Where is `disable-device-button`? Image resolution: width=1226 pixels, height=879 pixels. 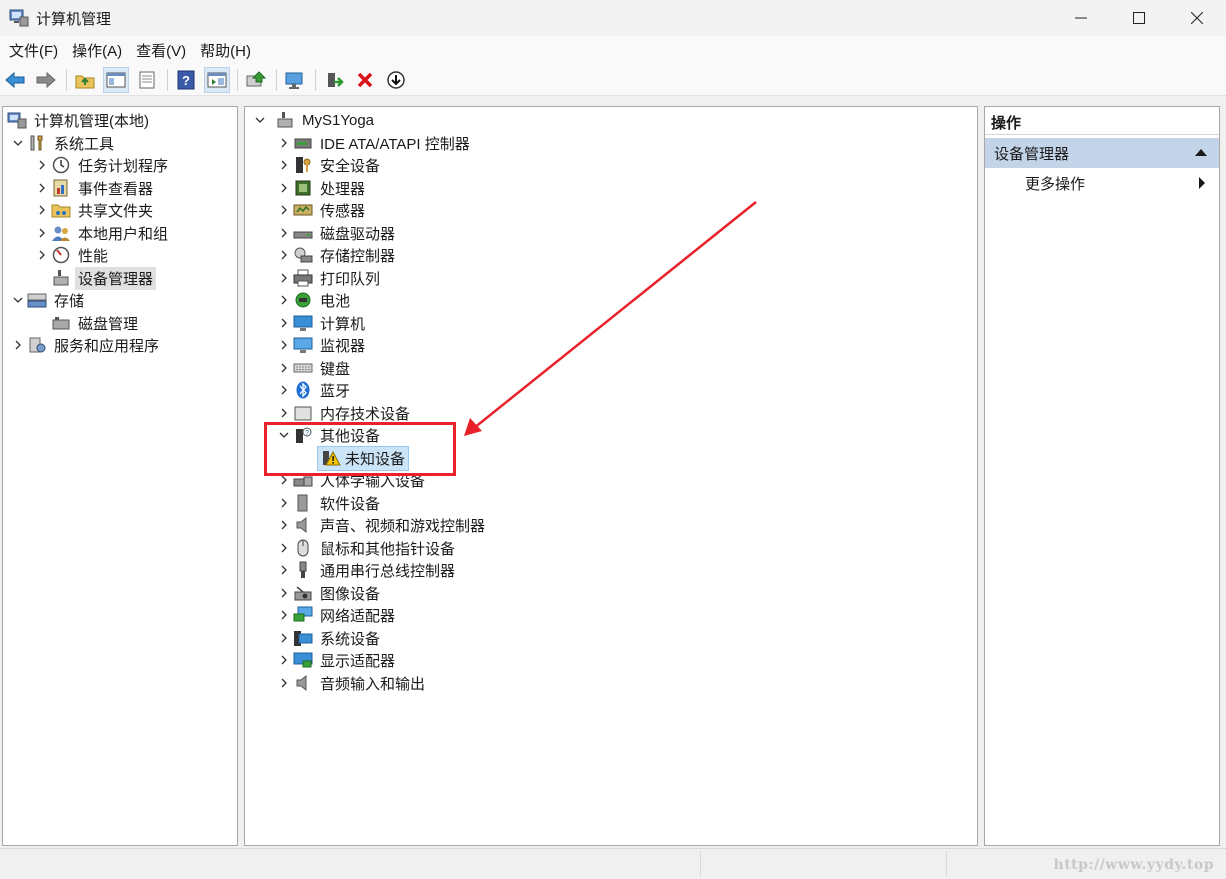 disable-device-button is located at coordinates (396, 80).